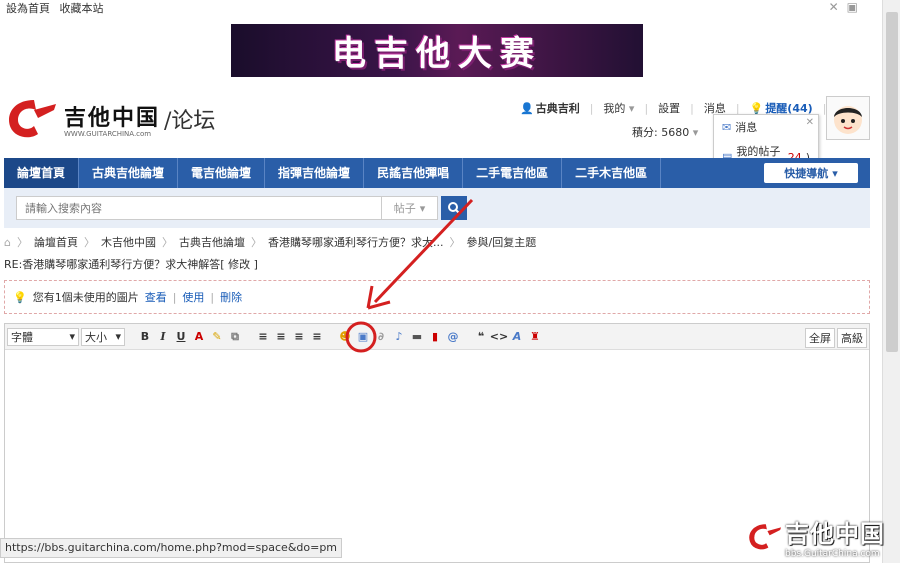 The height and width of the screenshot is (563, 900). What do you see at coordinates (317, 337) in the screenshot?
I see `align-justify-icon: ≡` at bounding box center [317, 337].